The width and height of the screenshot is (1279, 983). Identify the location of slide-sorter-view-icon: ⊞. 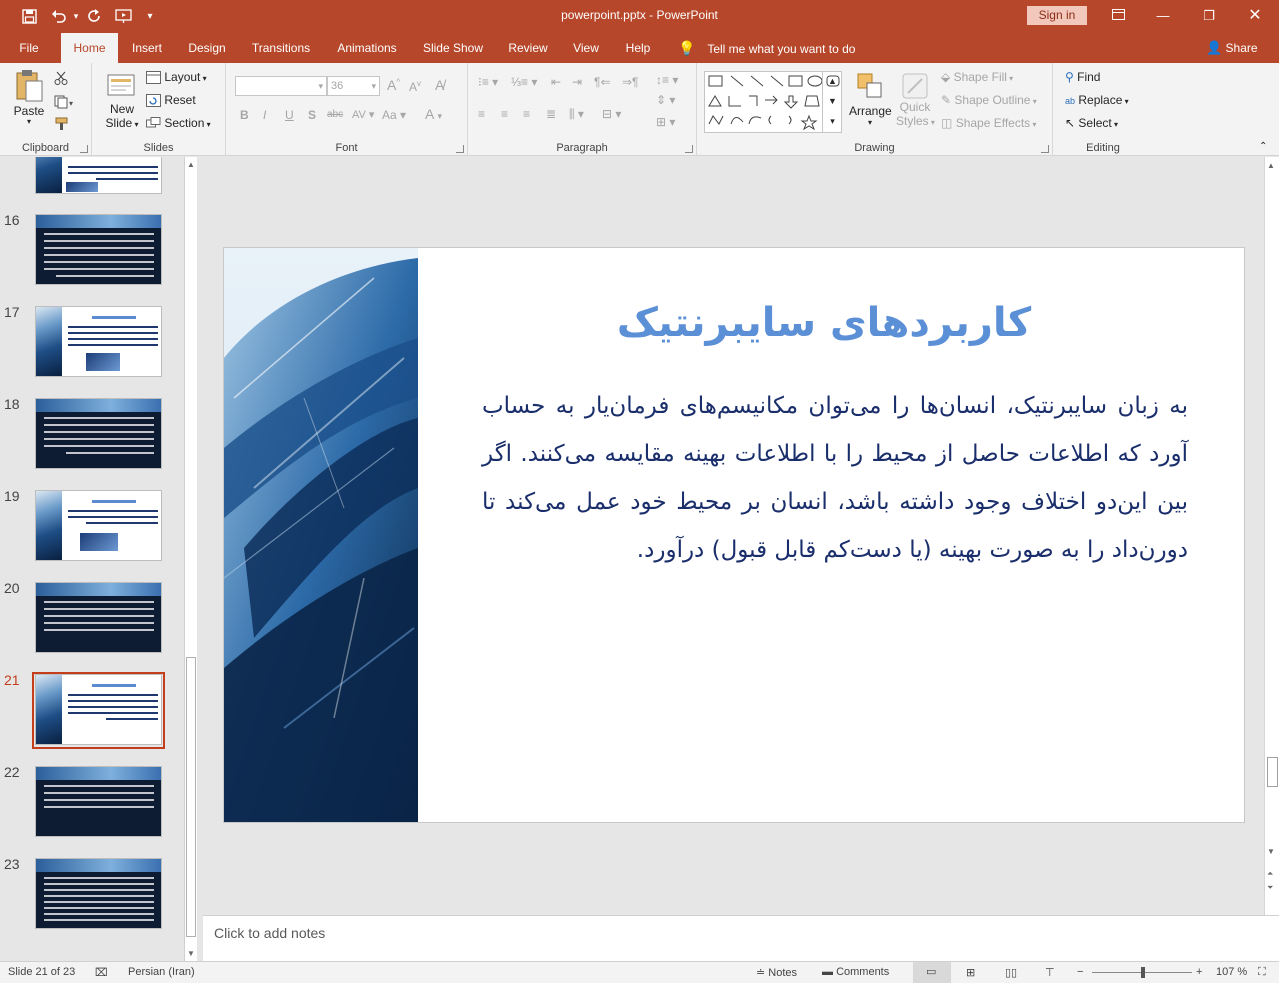
(970, 972).